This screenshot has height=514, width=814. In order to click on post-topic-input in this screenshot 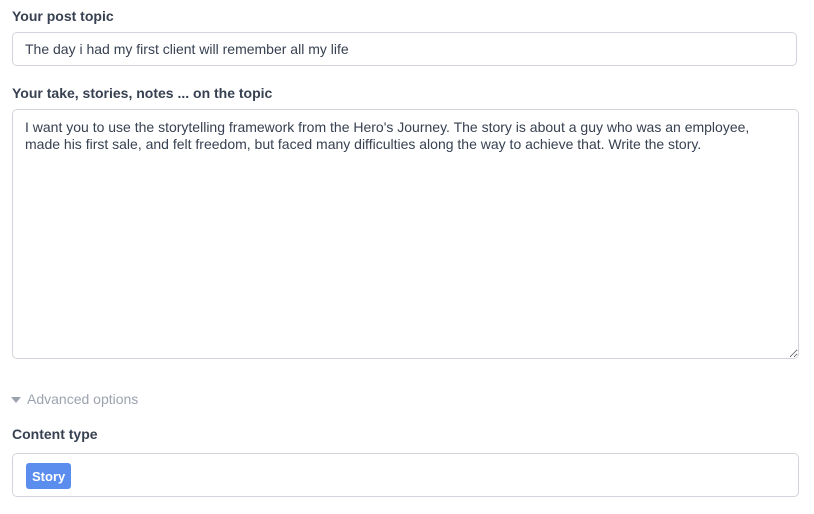, I will do `click(404, 49)`.